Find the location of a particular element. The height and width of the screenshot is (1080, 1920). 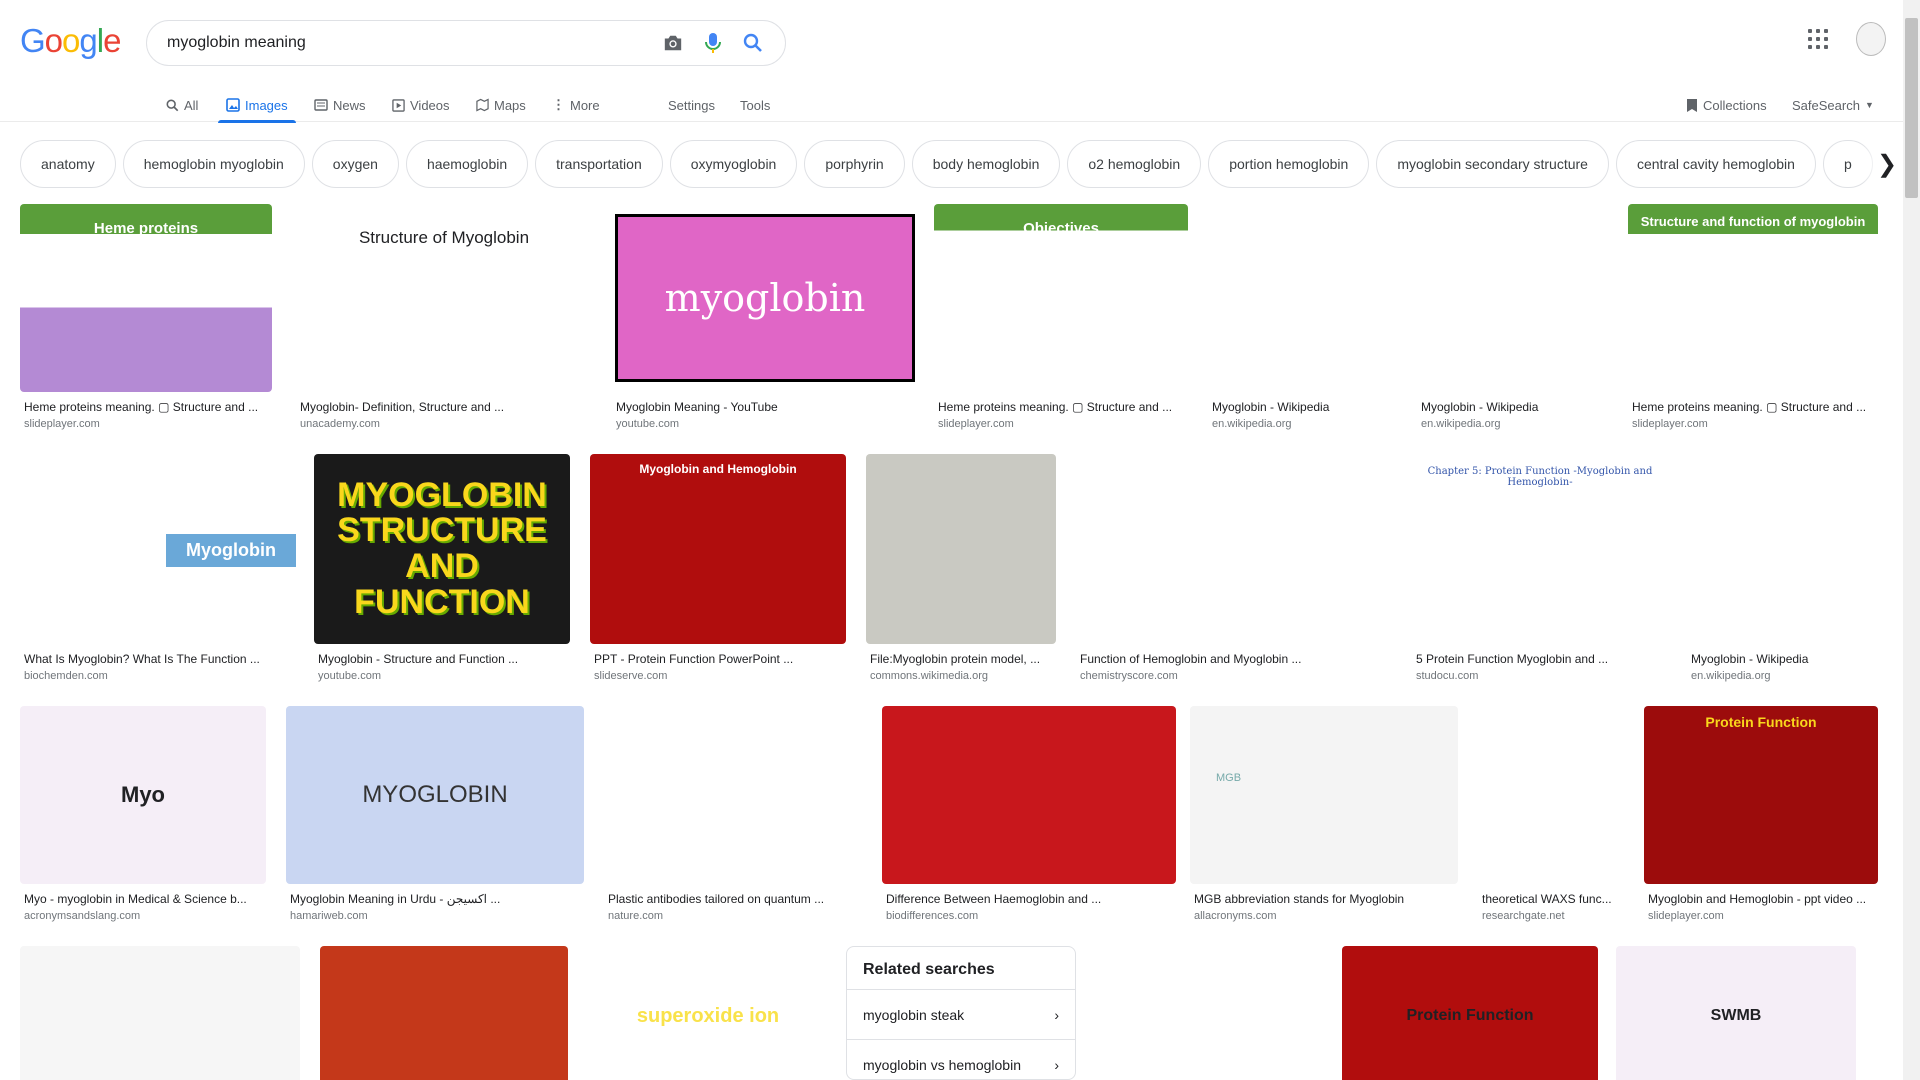

safesearch-dropdown: SafeSearch ▼ is located at coordinates (1833, 105).